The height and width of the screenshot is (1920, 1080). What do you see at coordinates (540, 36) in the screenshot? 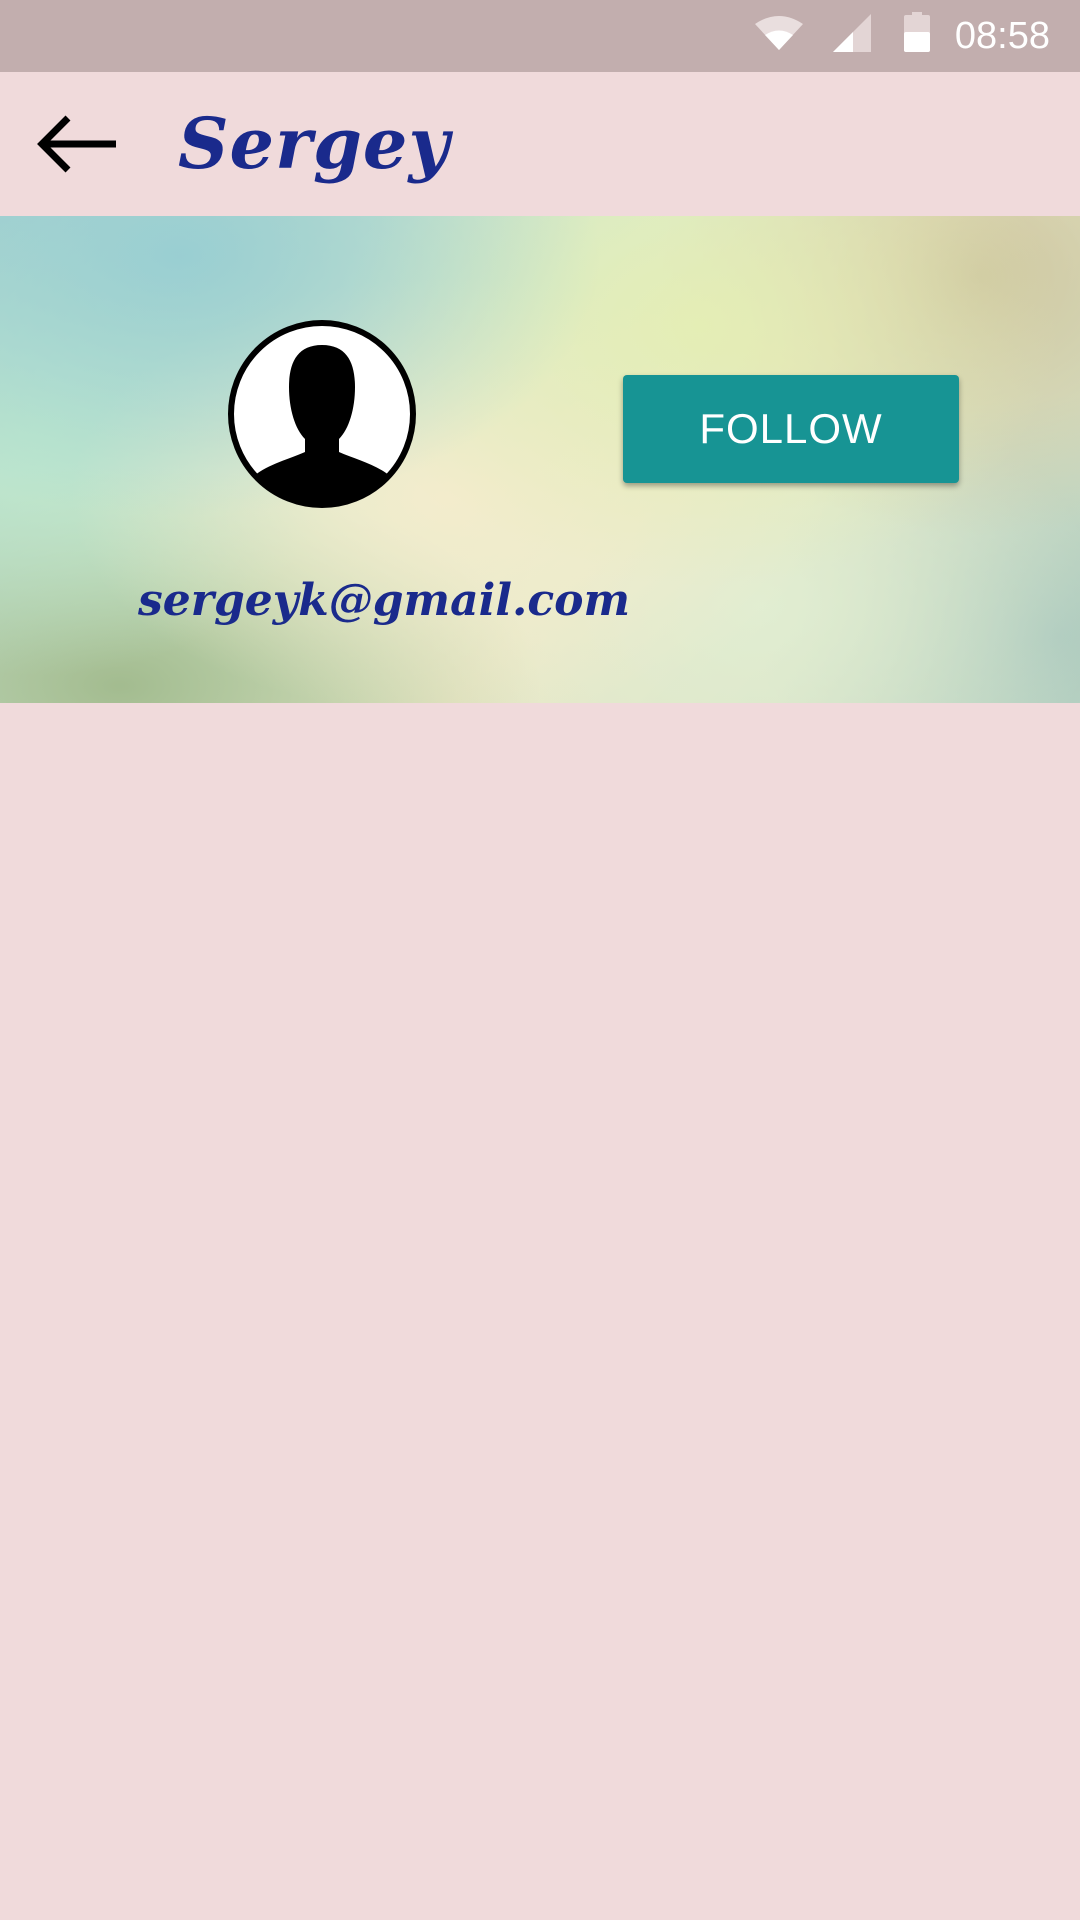
I see `status-bar: 08:58` at bounding box center [540, 36].